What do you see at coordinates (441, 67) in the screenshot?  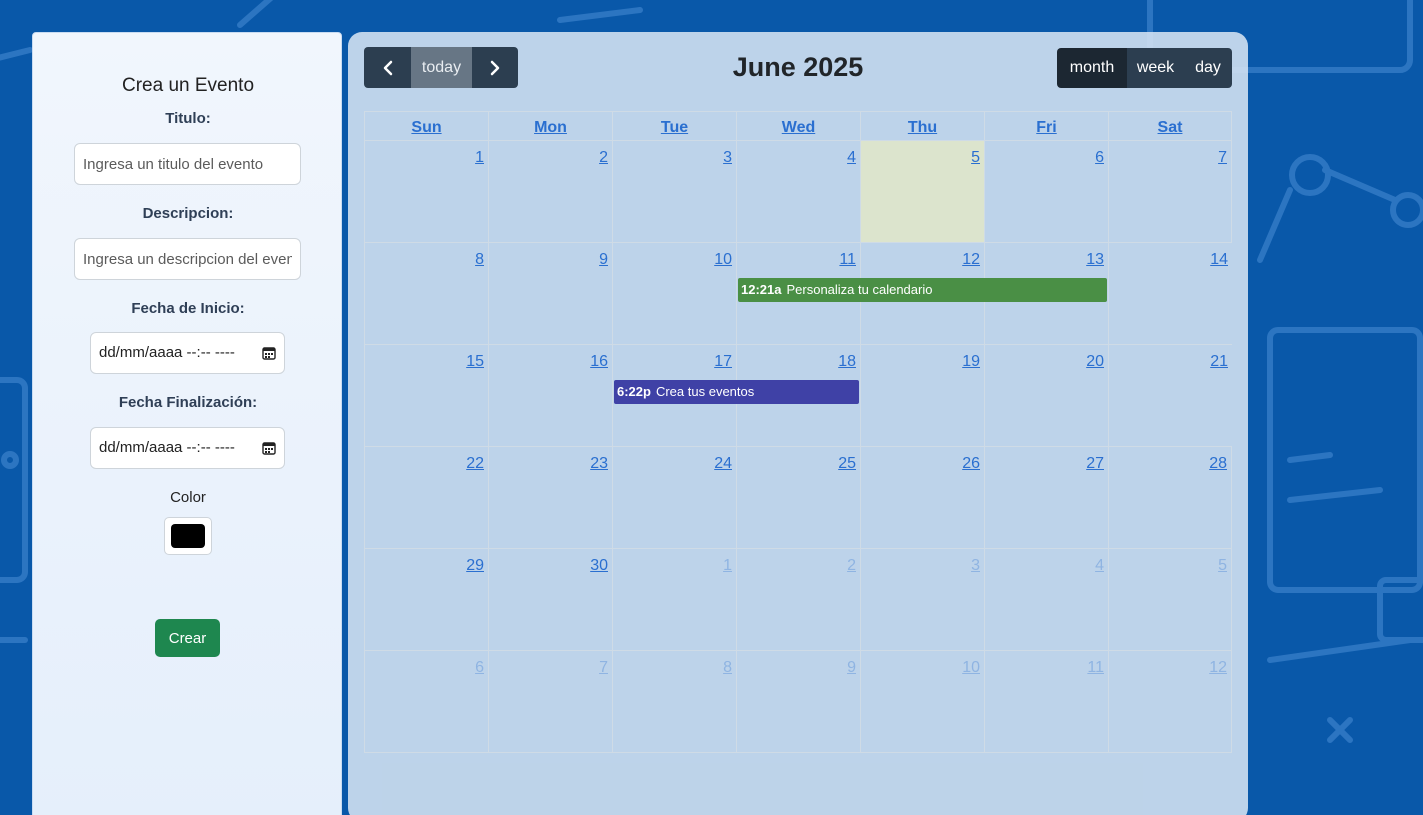 I see `today-button: today` at bounding box center [441, 67].